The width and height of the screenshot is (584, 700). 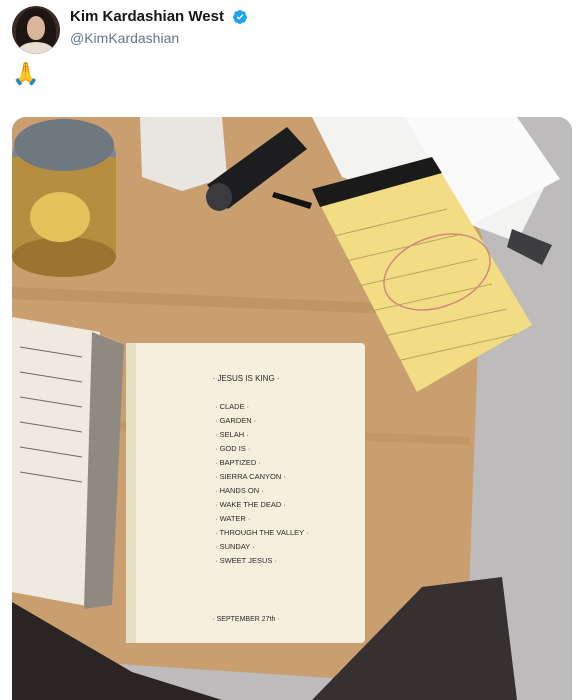 What do you see at coordinates (147, 16) in the screenshot?
I see `display-name: Kim Kardashian West` at bounding box center [147, 16].